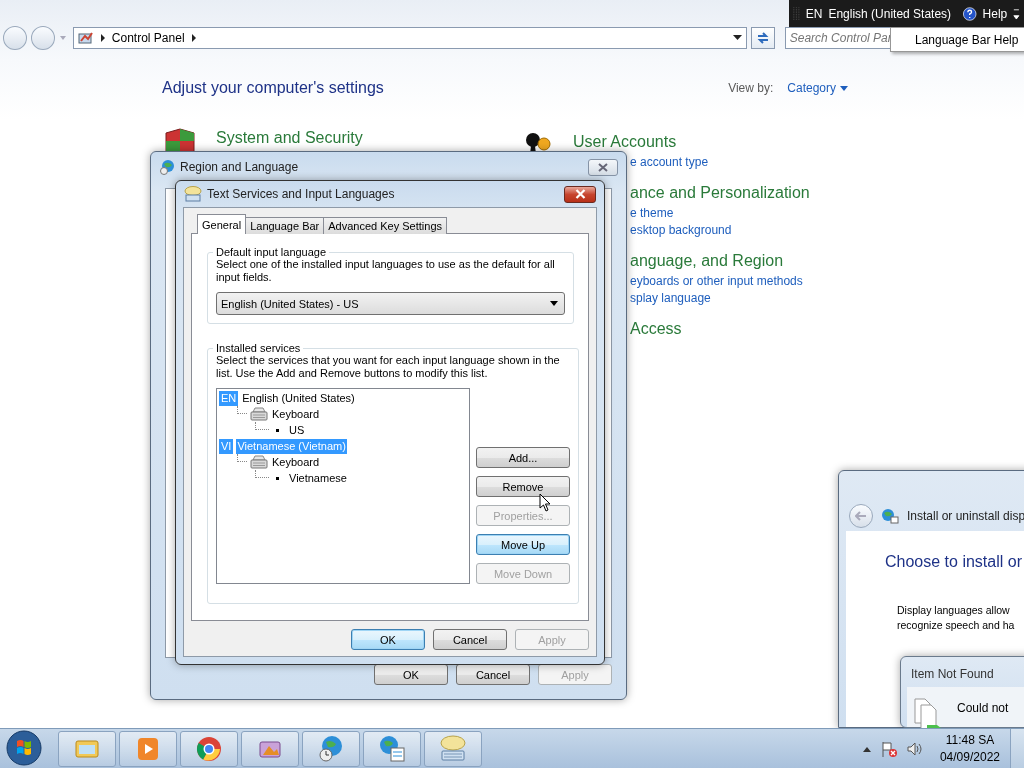 This screenshot has width=1024, height=768. I want to click on group-label: Default input language, so click(271, 252).